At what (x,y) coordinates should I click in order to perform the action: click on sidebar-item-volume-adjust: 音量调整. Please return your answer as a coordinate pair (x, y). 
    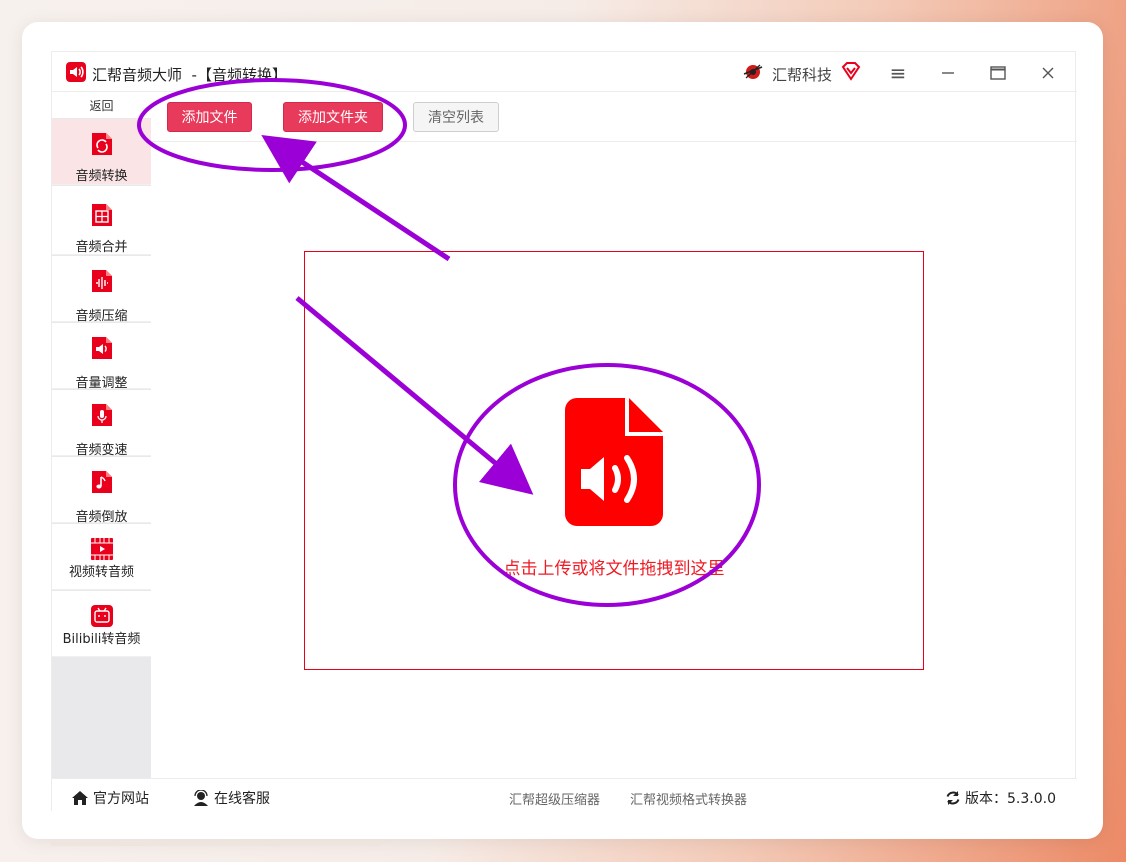
    Looking at the image, I should click on (101, 357).